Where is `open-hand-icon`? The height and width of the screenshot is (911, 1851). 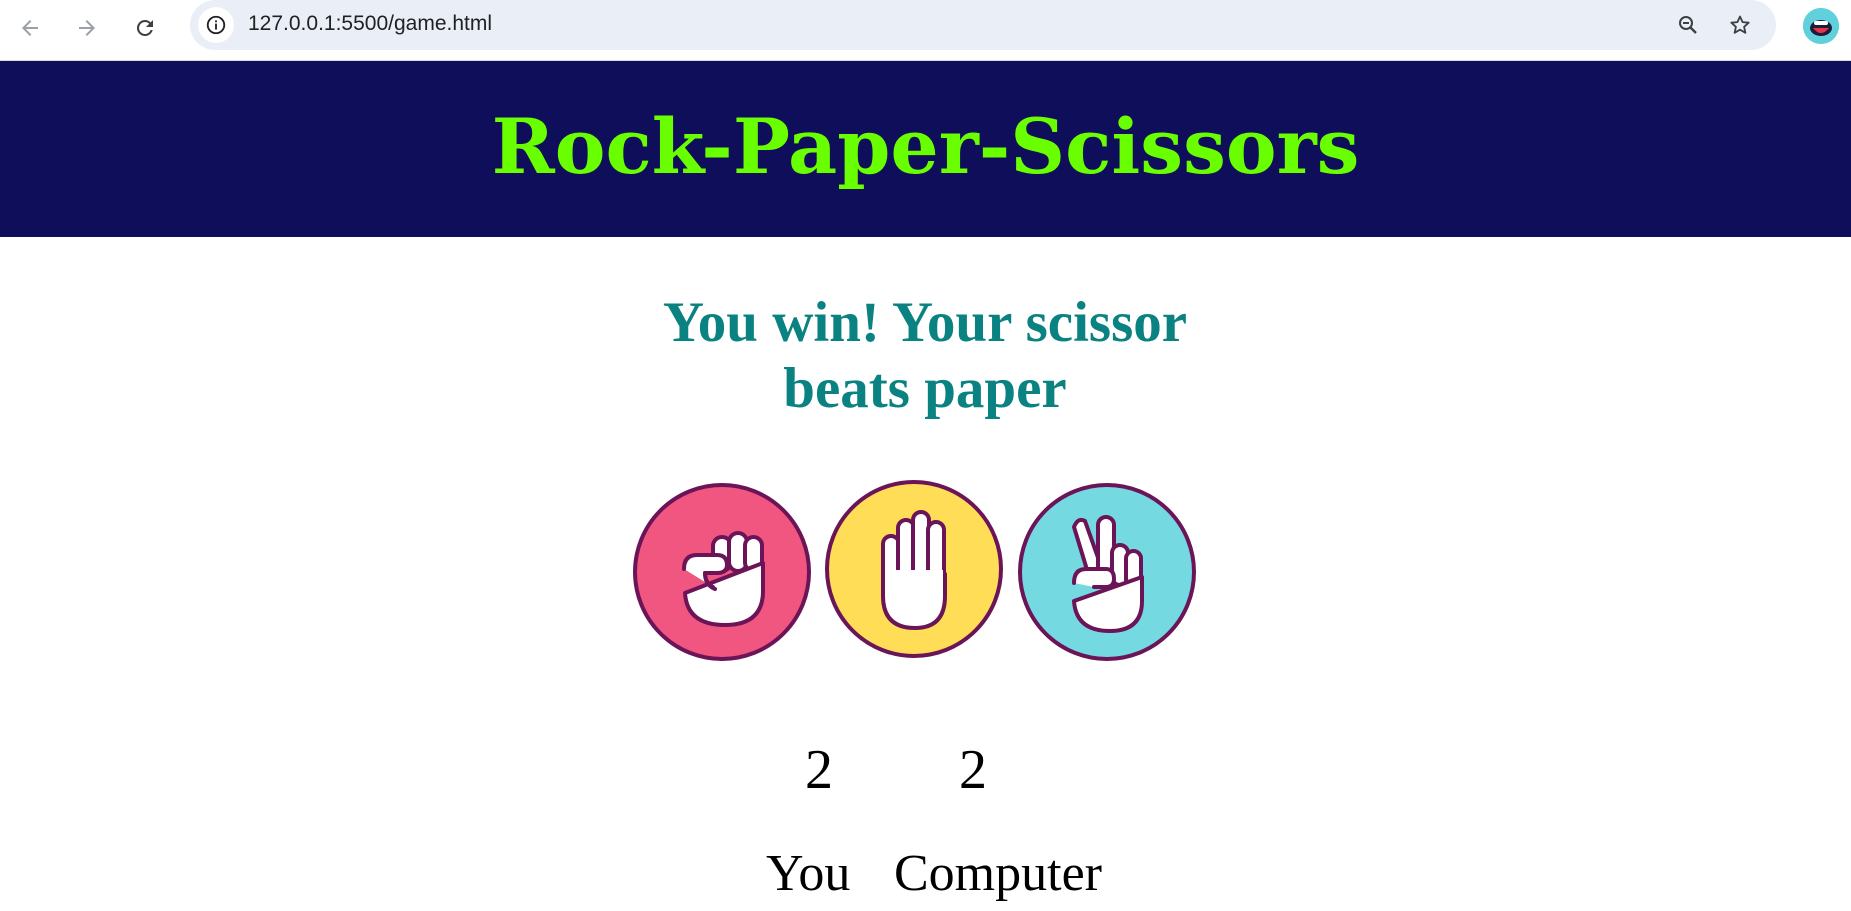
open-hand-icon is located at coordinates (914, 570).